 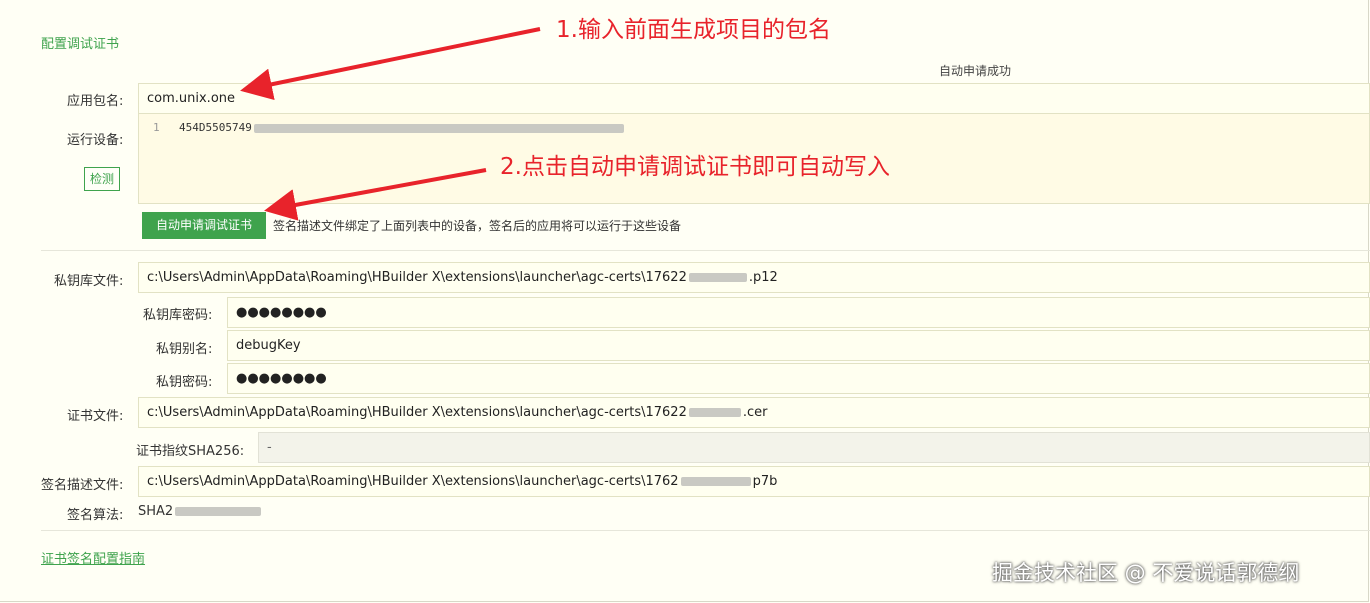 I want to click on watermark: 掘金技术社区 @ 不爱说话郭德纲, so click(x=1146, y=573).